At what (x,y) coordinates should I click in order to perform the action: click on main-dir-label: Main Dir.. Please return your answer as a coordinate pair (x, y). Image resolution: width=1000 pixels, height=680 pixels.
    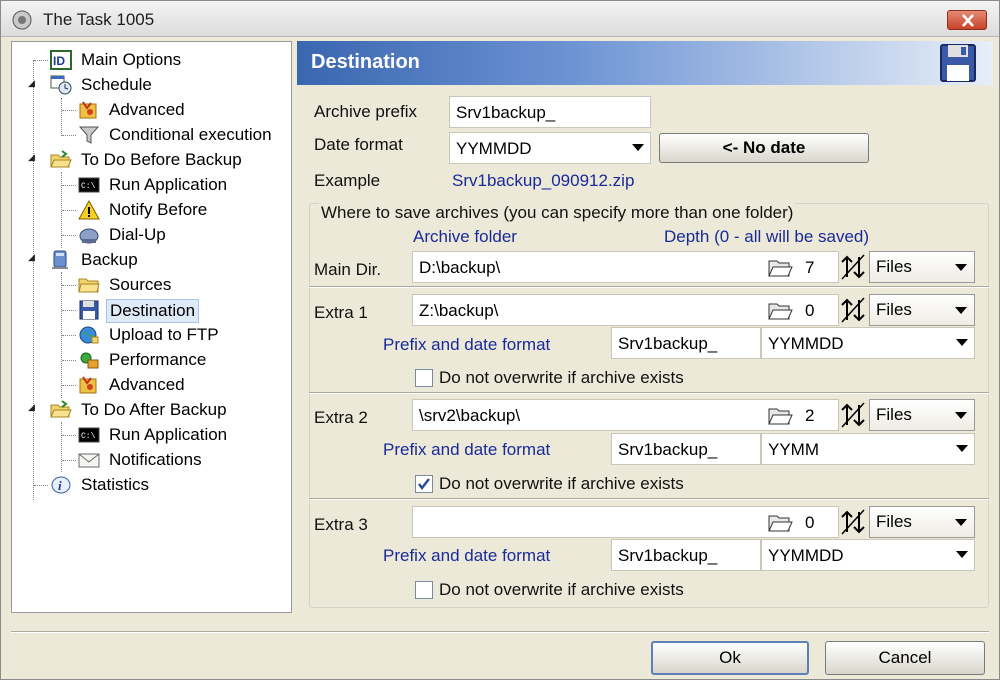
    Looking at the image, I should click on (348, 269).